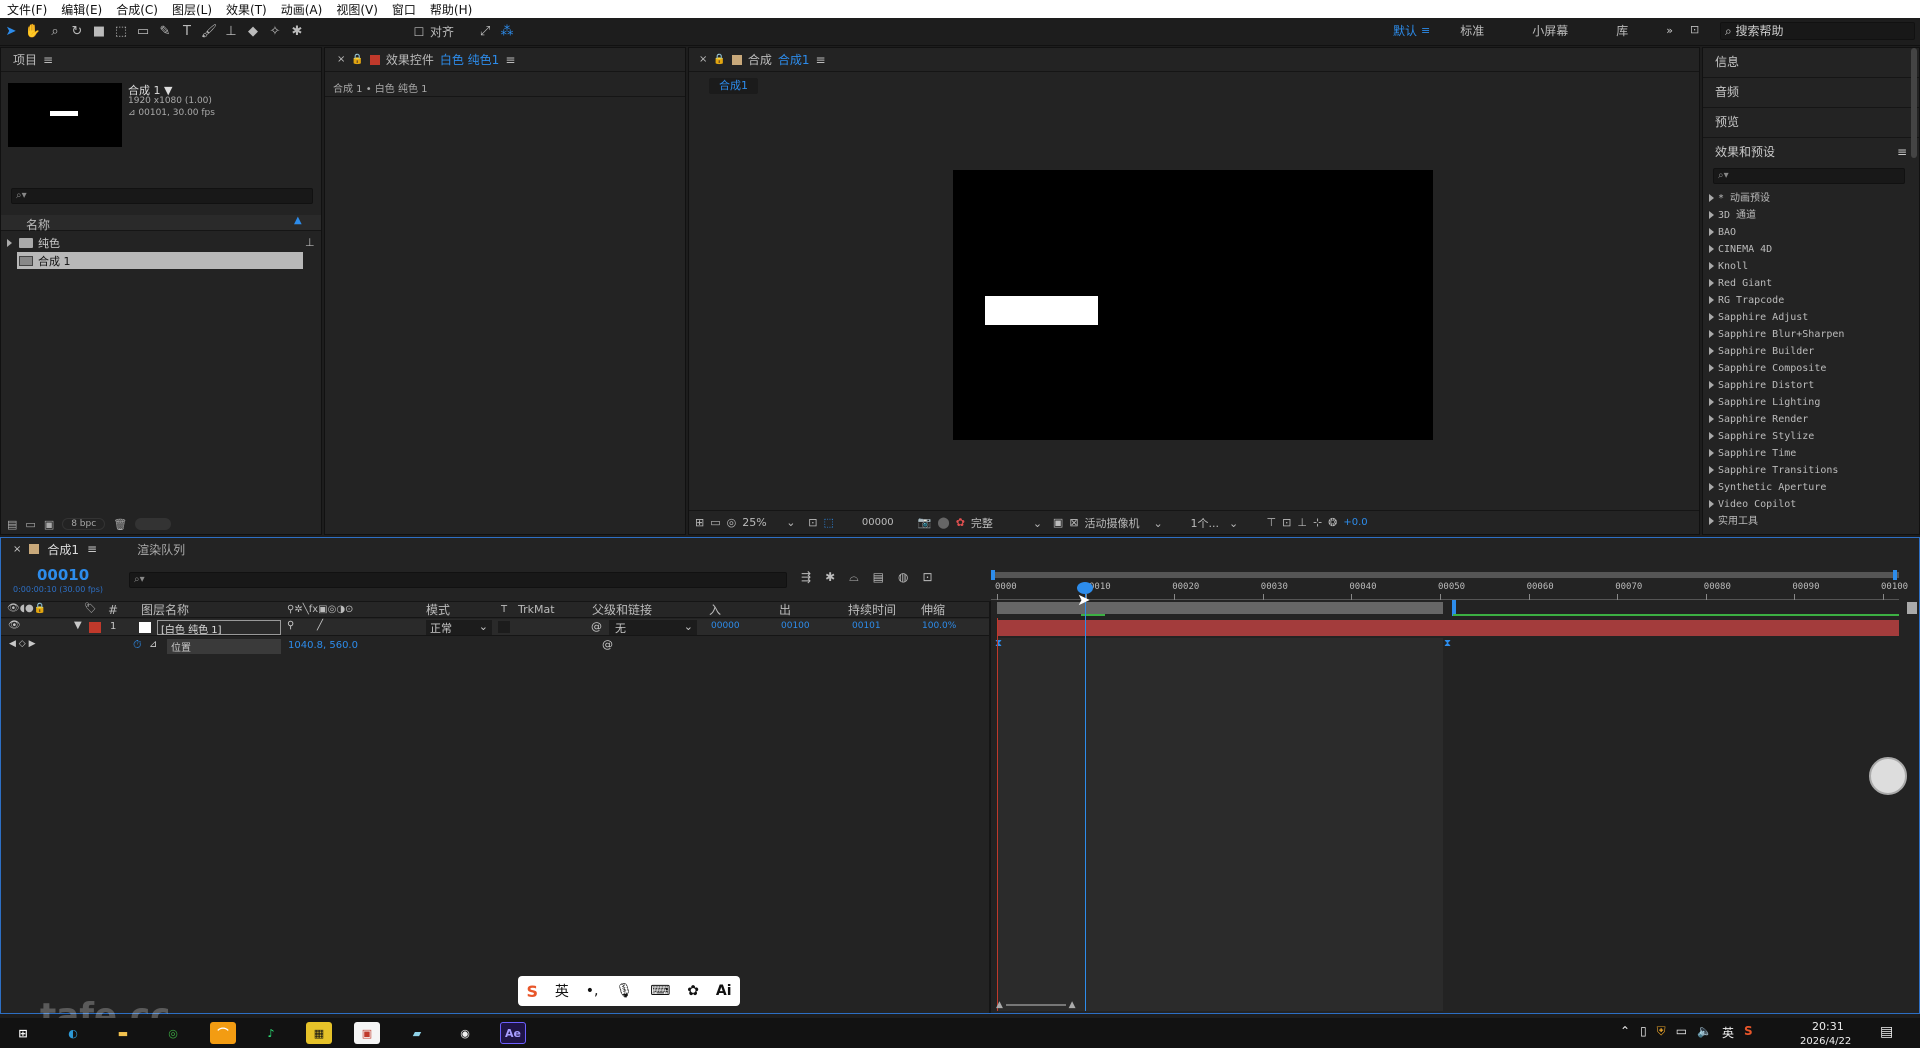 This screenshot has width=1920, height=1048. I want to click on tray-up-icon: ⌃, so click(1625, 1032).